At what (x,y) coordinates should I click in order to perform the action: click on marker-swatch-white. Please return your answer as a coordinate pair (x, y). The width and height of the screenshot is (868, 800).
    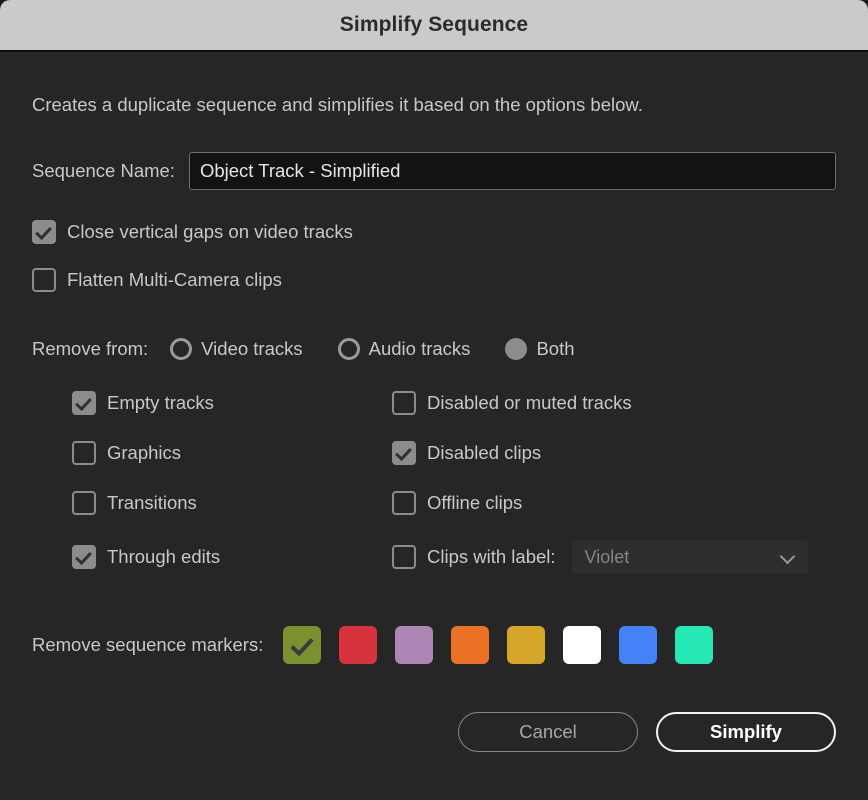
    Looking at the image, I should click on (582, 645).